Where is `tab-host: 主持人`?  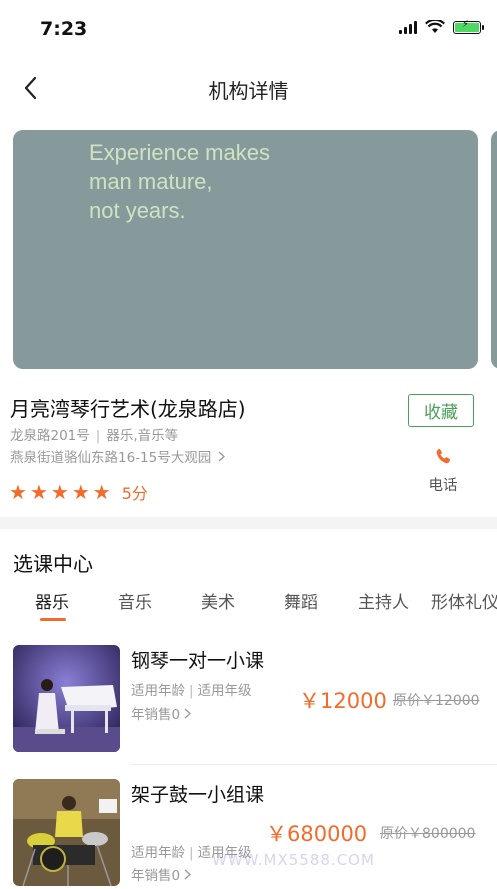
tab-host: 主持人 is located at coordinates (383, 600).